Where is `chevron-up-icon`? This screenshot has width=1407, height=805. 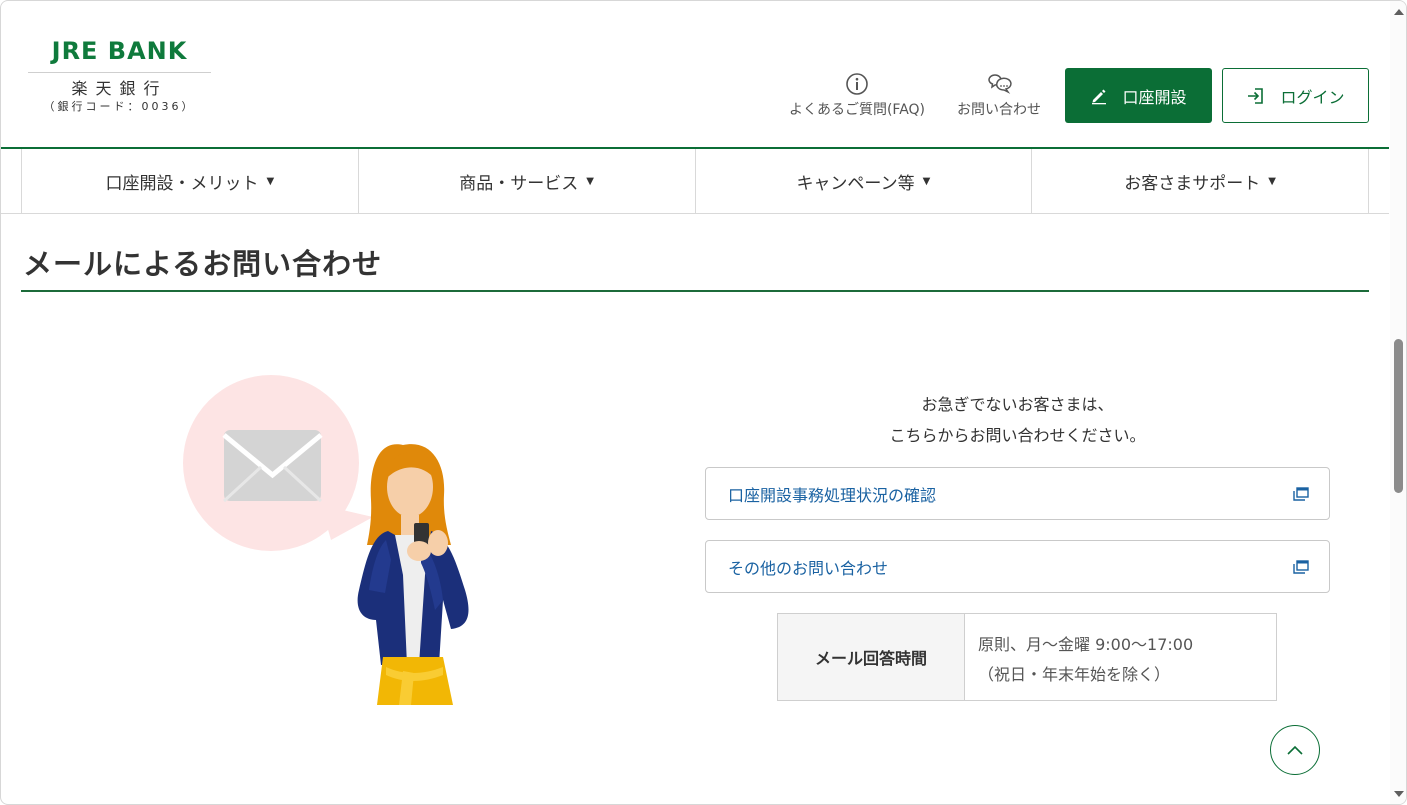
chevron-up-icon is located at coordinates (1295, 750).